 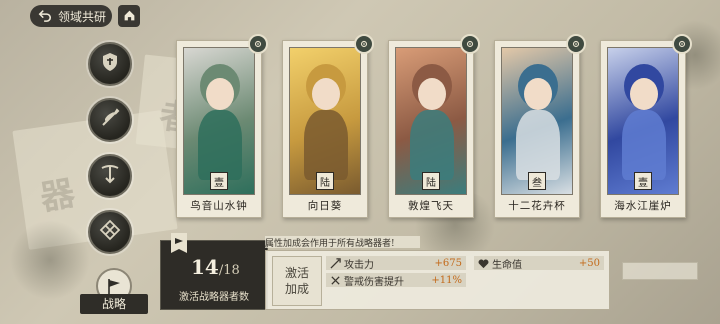 I want to click on knot-icon, so click(x=110, y=232).